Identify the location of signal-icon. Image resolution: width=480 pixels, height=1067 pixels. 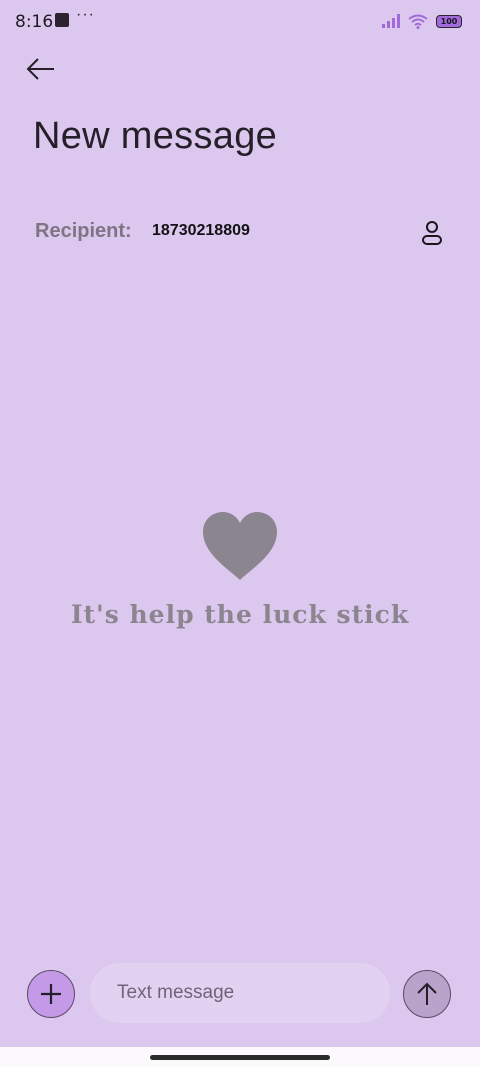
(391, 21).